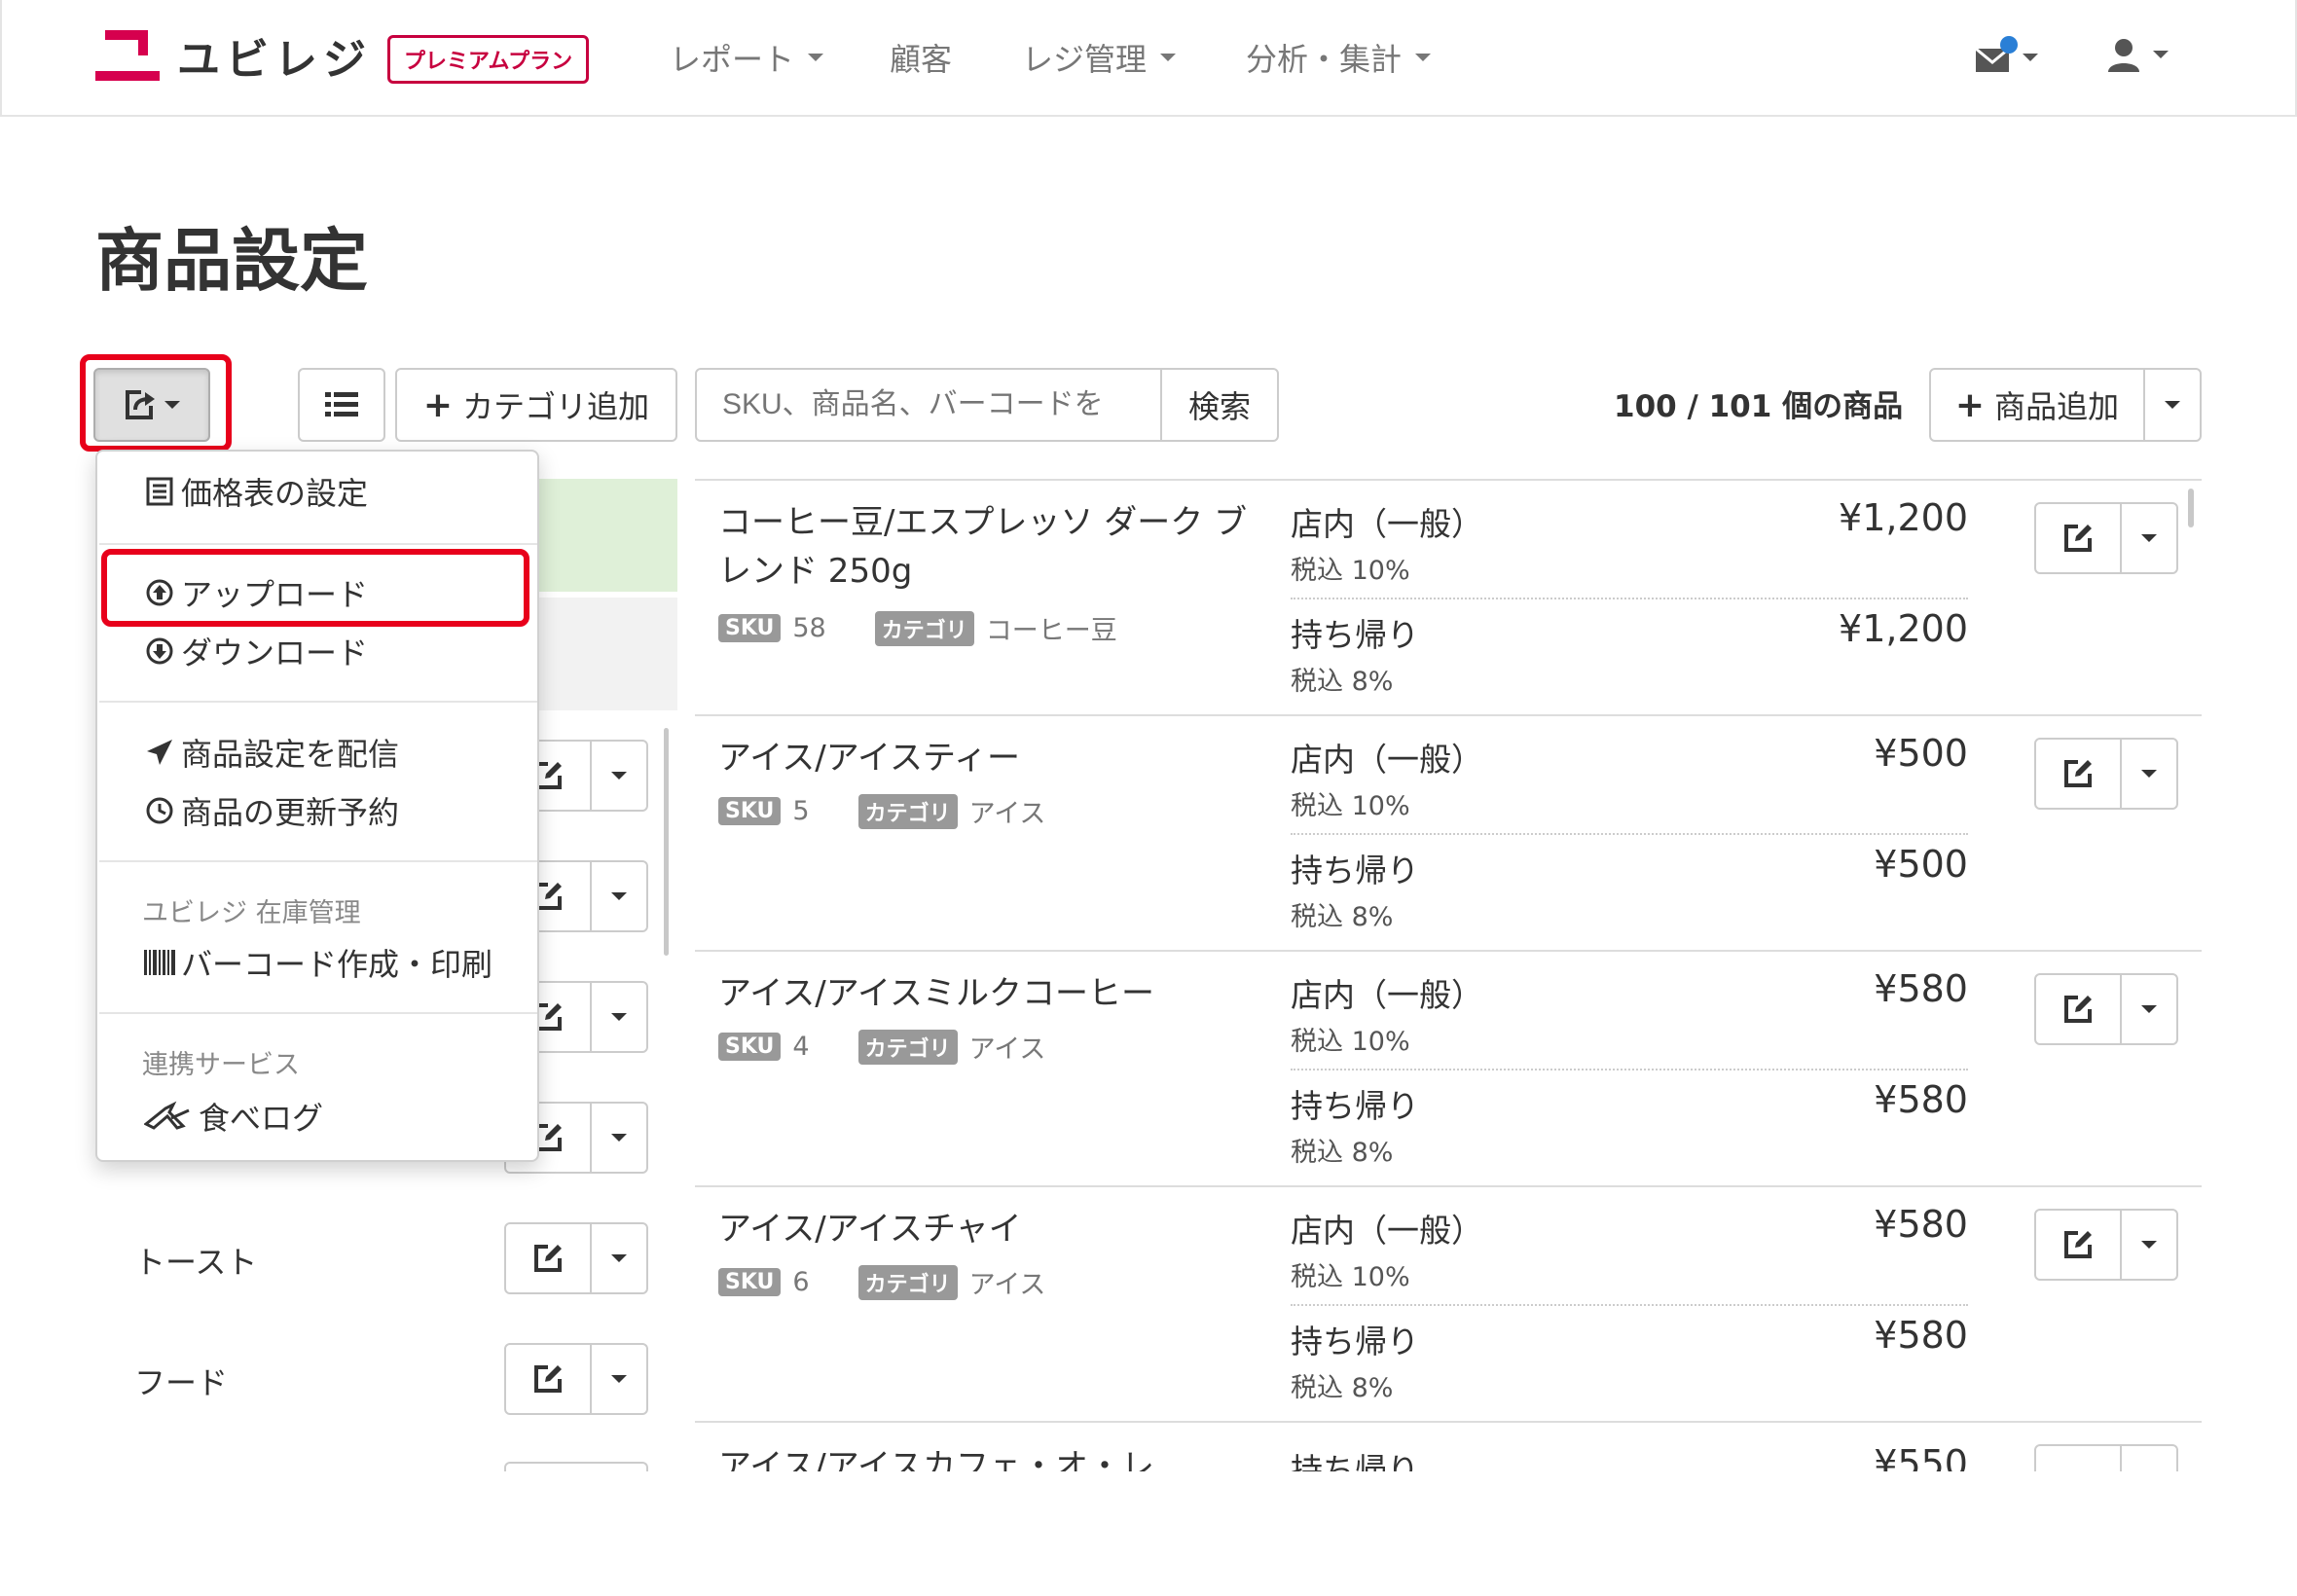 This screenshot has height=1596, width=2297. Describe the element at coordinates (1355, 870) in the screenshot. I see `price-type: 持ち帰り` at that location.